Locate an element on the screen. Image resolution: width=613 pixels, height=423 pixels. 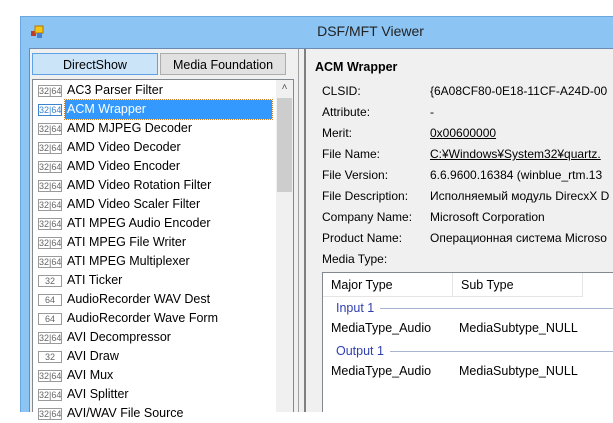
property-label: Product Name: is located at coordinates (362, 238).